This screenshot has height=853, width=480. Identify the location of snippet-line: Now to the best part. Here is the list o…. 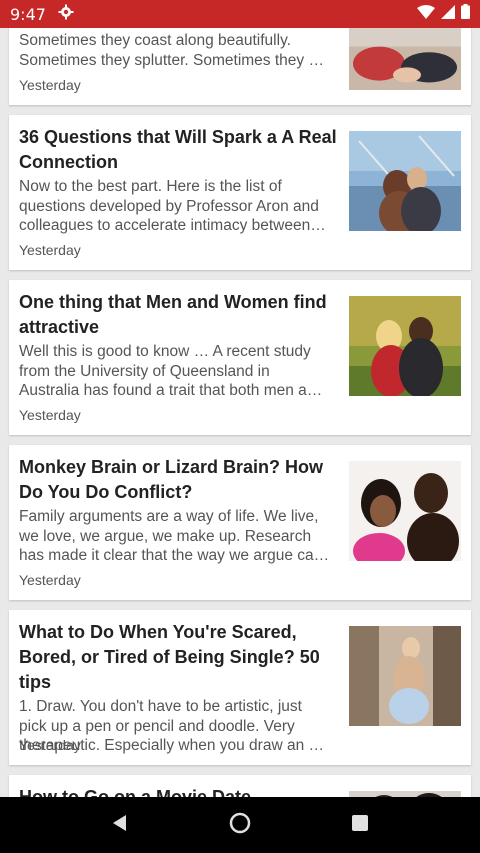
(150, 186).